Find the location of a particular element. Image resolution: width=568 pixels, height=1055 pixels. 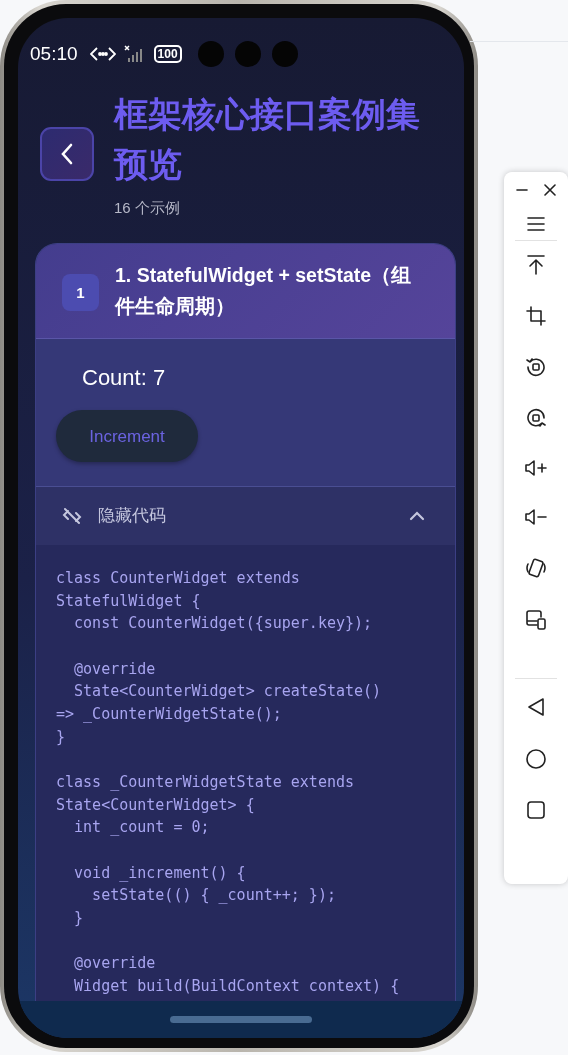

close-icon is located at coordinates (550, 190).